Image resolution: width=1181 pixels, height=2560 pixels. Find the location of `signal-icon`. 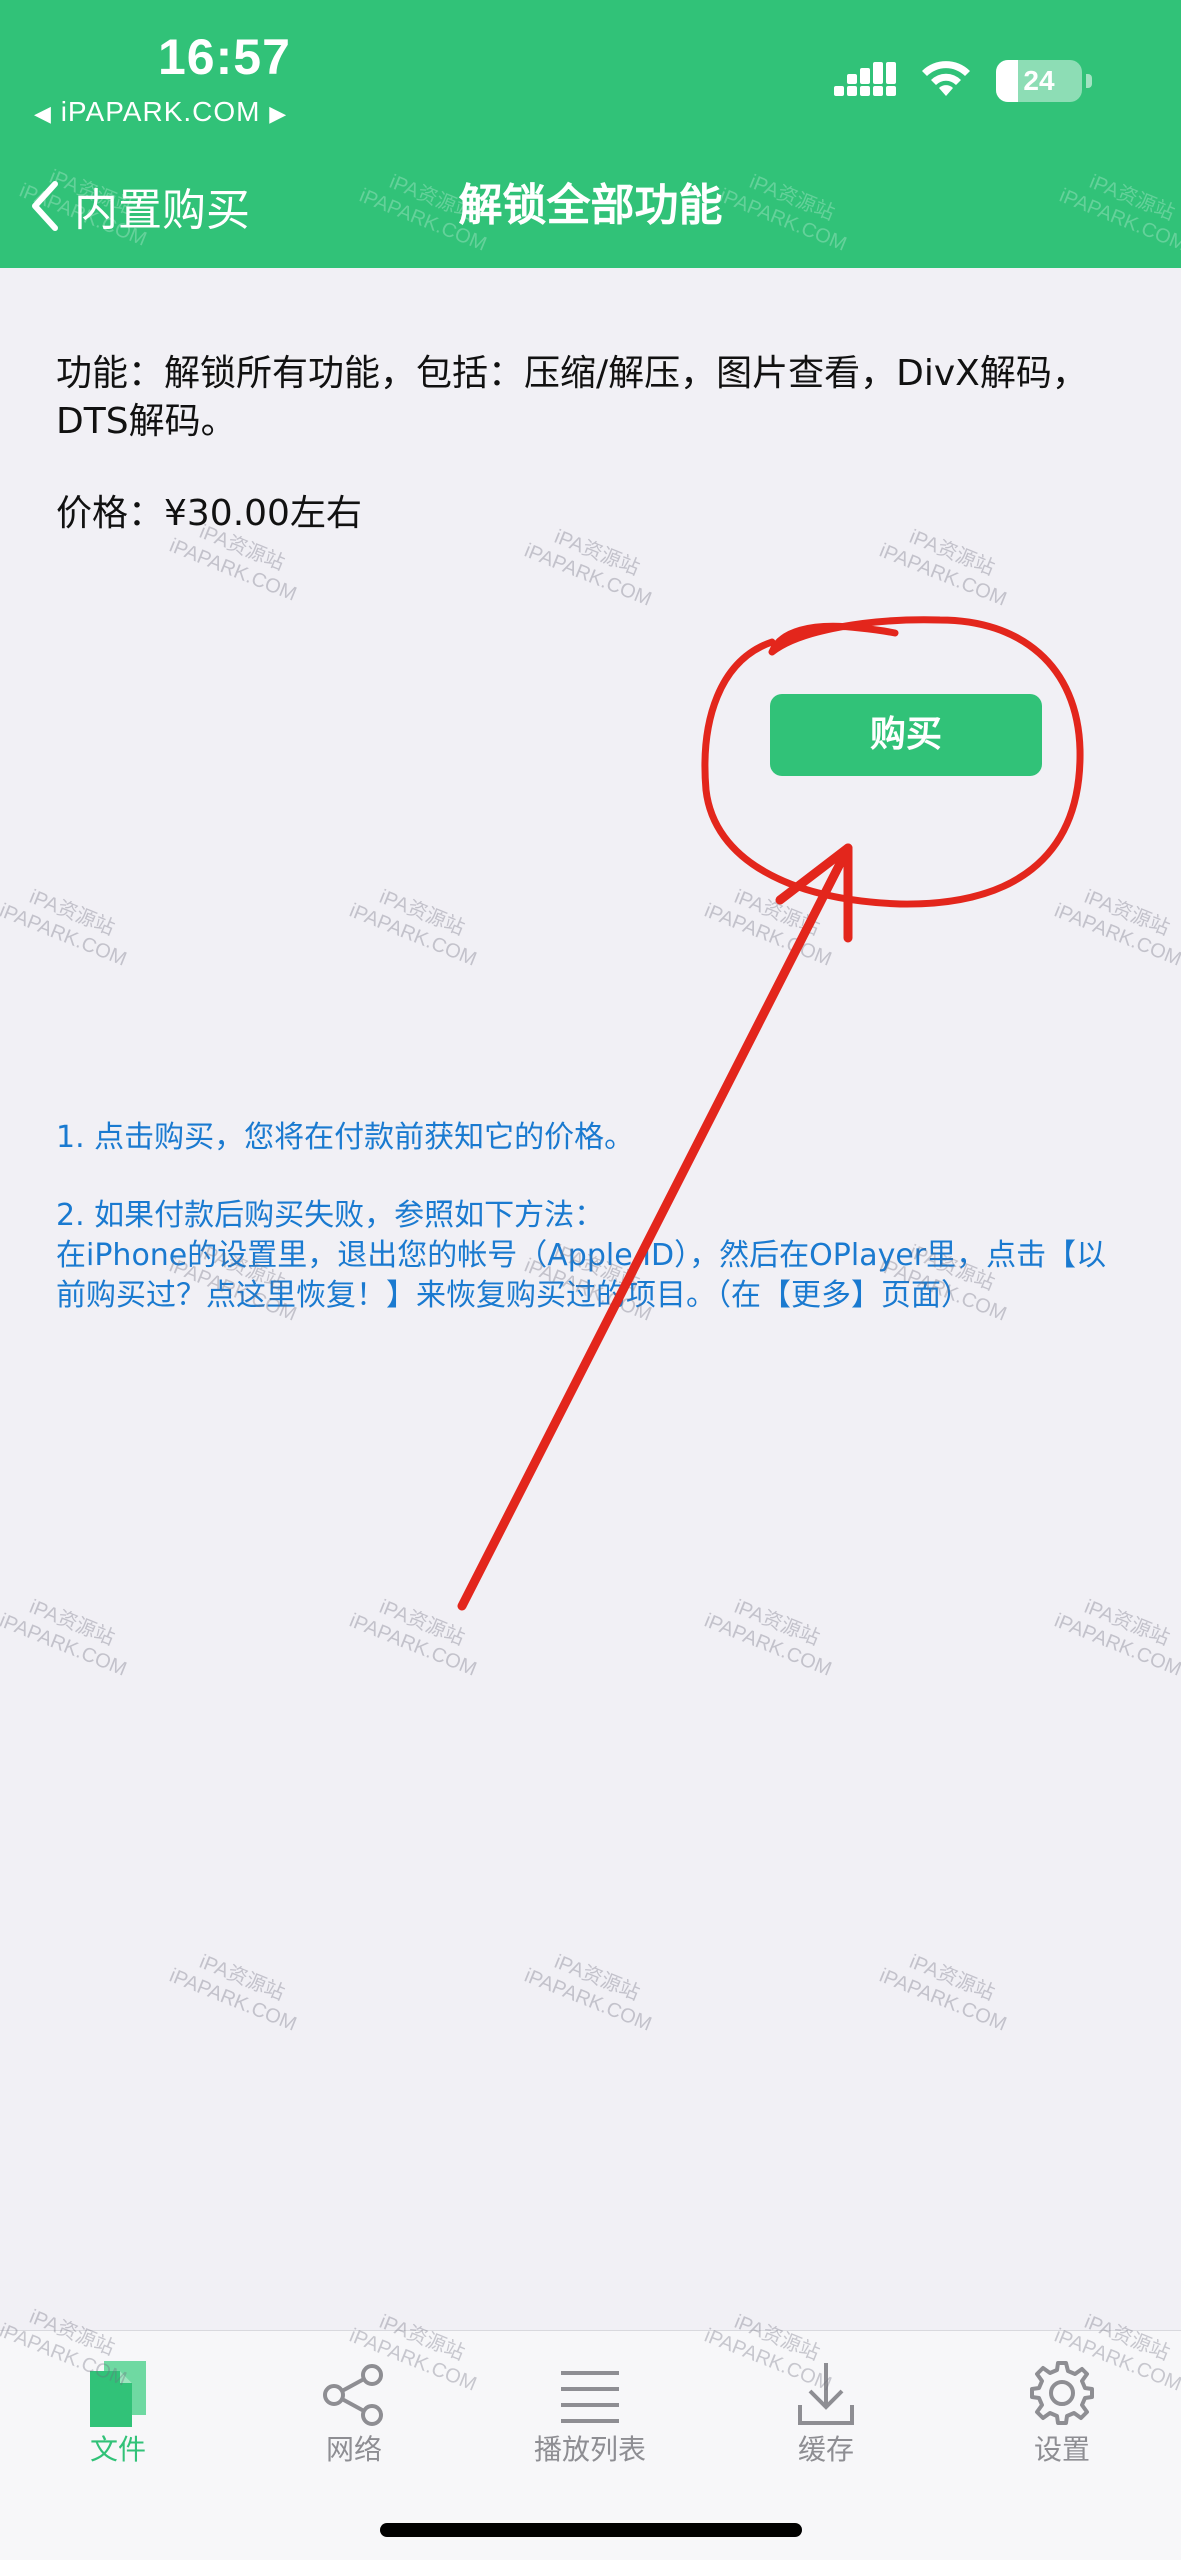

signal-icon is located at coordinates (865, 79).